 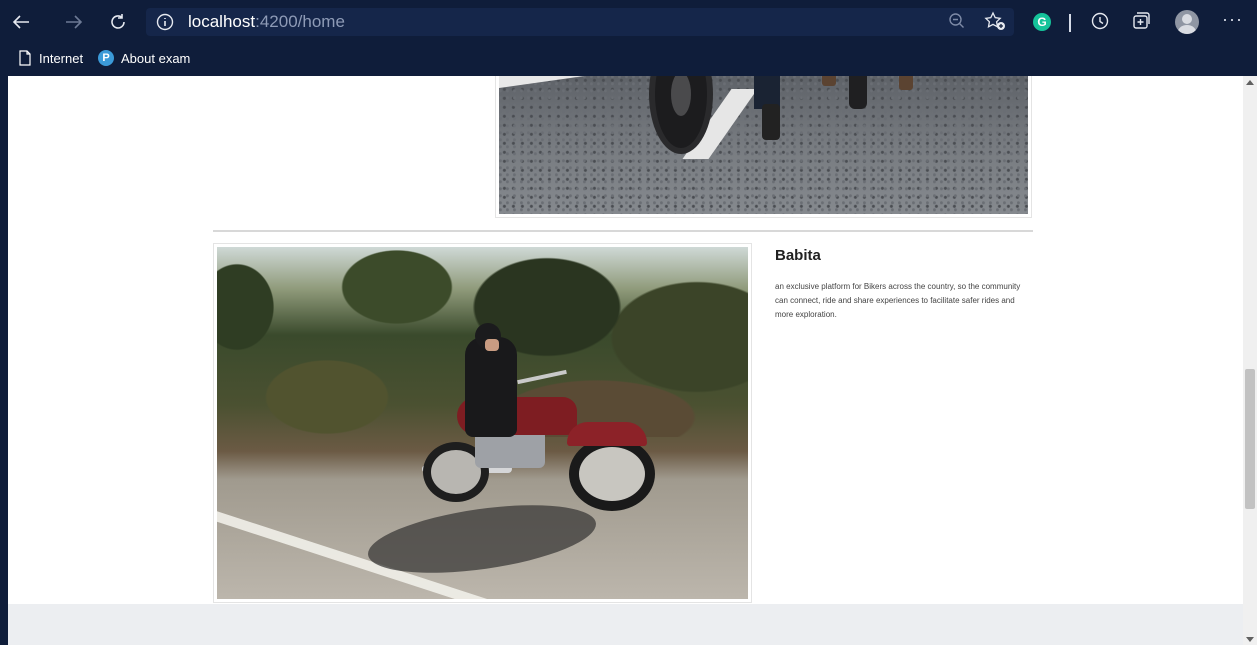 What do you see at coordinates (25, 58) in the screenshot?
I see `page-icon` at bounding box center [25, 58].